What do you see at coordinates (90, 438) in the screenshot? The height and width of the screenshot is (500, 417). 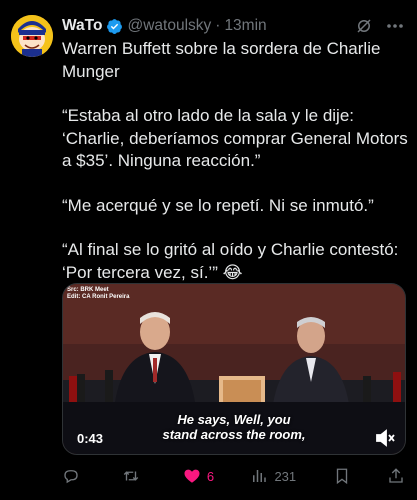 I see `video-duration: 0:43` at bounding box center [90, 438].